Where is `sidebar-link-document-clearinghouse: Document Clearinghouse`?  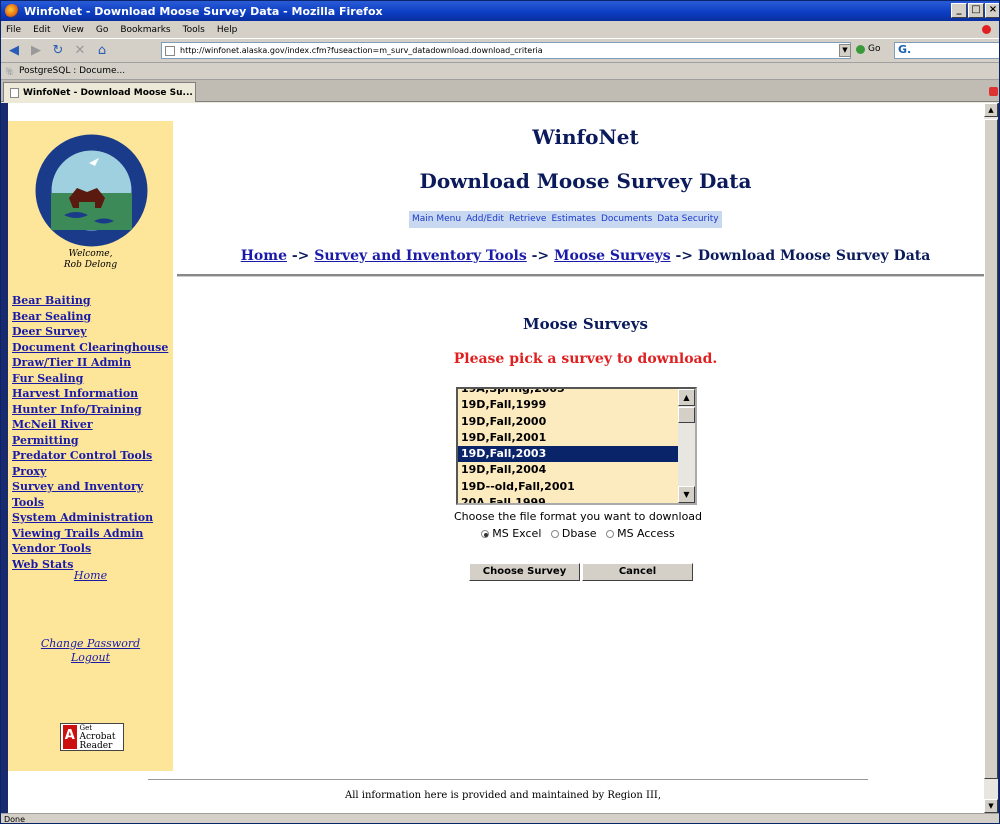 sidebar-link-document-clearinghouse: Document Clearinghouse is located at coordinates (92, 348).